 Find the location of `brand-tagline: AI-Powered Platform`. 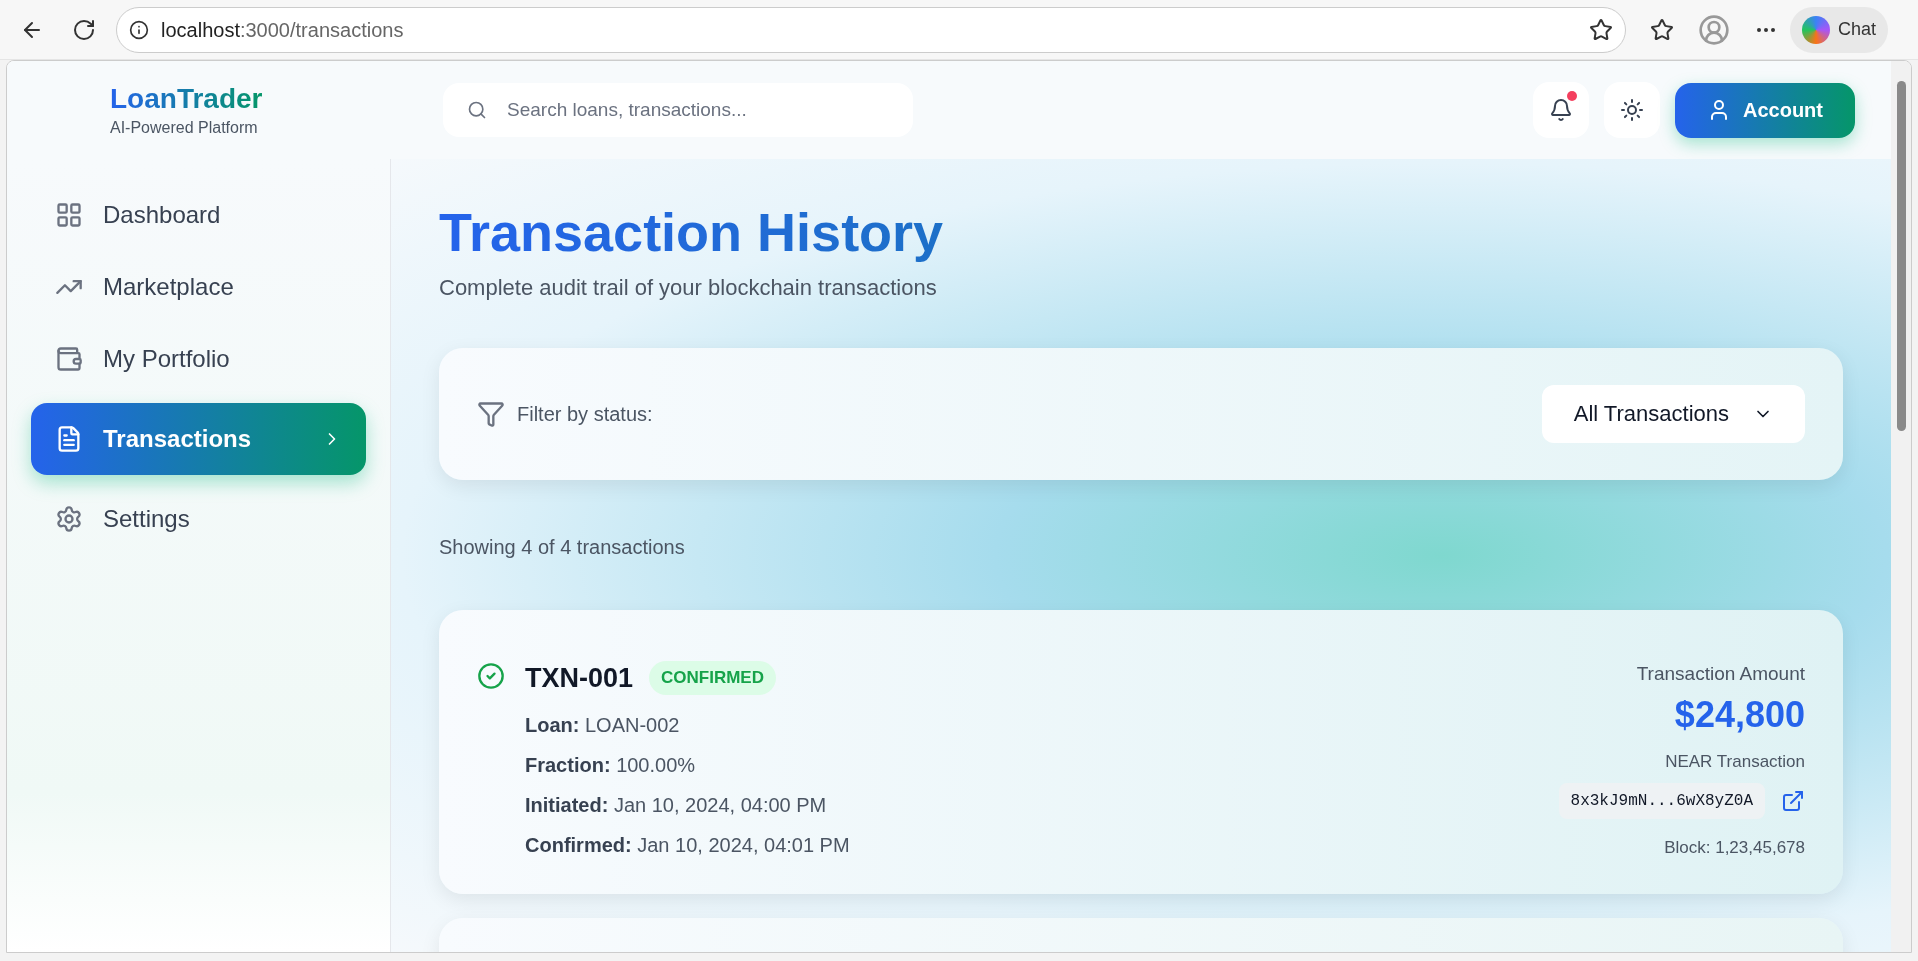

brand-tagline: AI-Powered Platform is located at coordinates (184, 127).